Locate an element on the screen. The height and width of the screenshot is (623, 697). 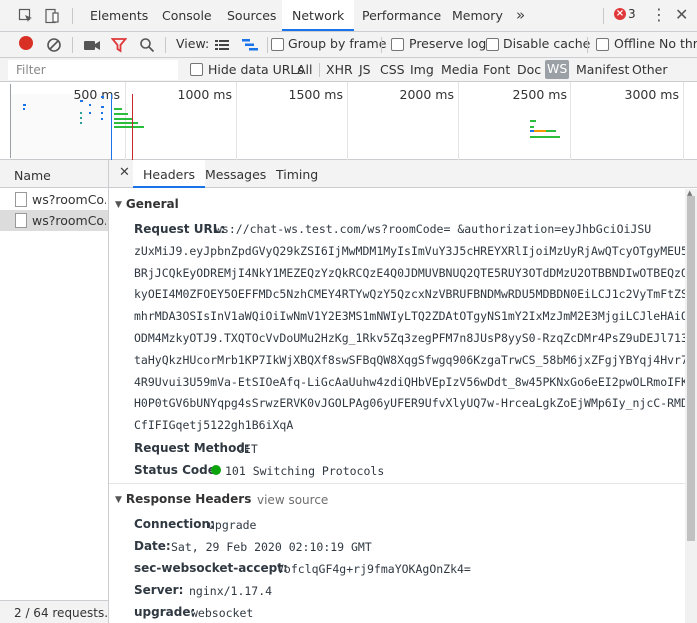
overview-tick-label: 2000 ms is located at coordinates (426, 94).